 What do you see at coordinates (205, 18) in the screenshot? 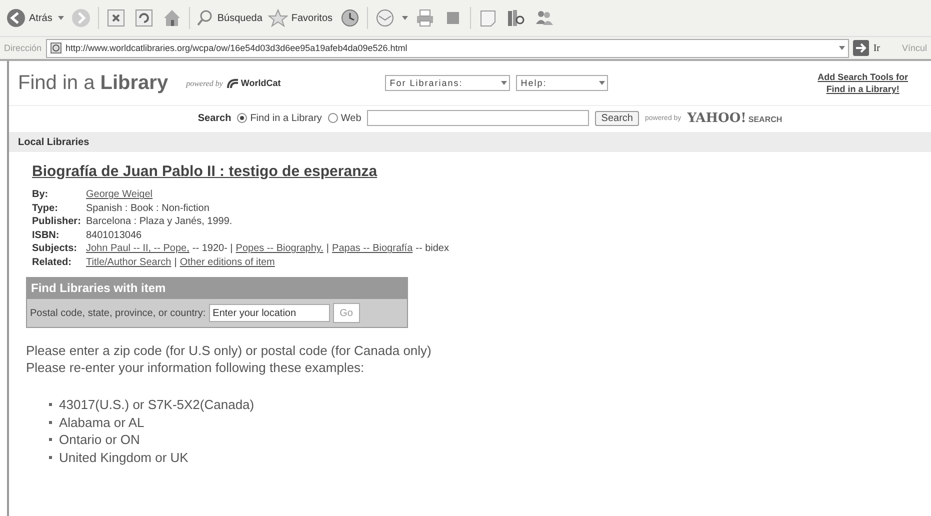
I see `search-icon` at bounding box center [205, 18].